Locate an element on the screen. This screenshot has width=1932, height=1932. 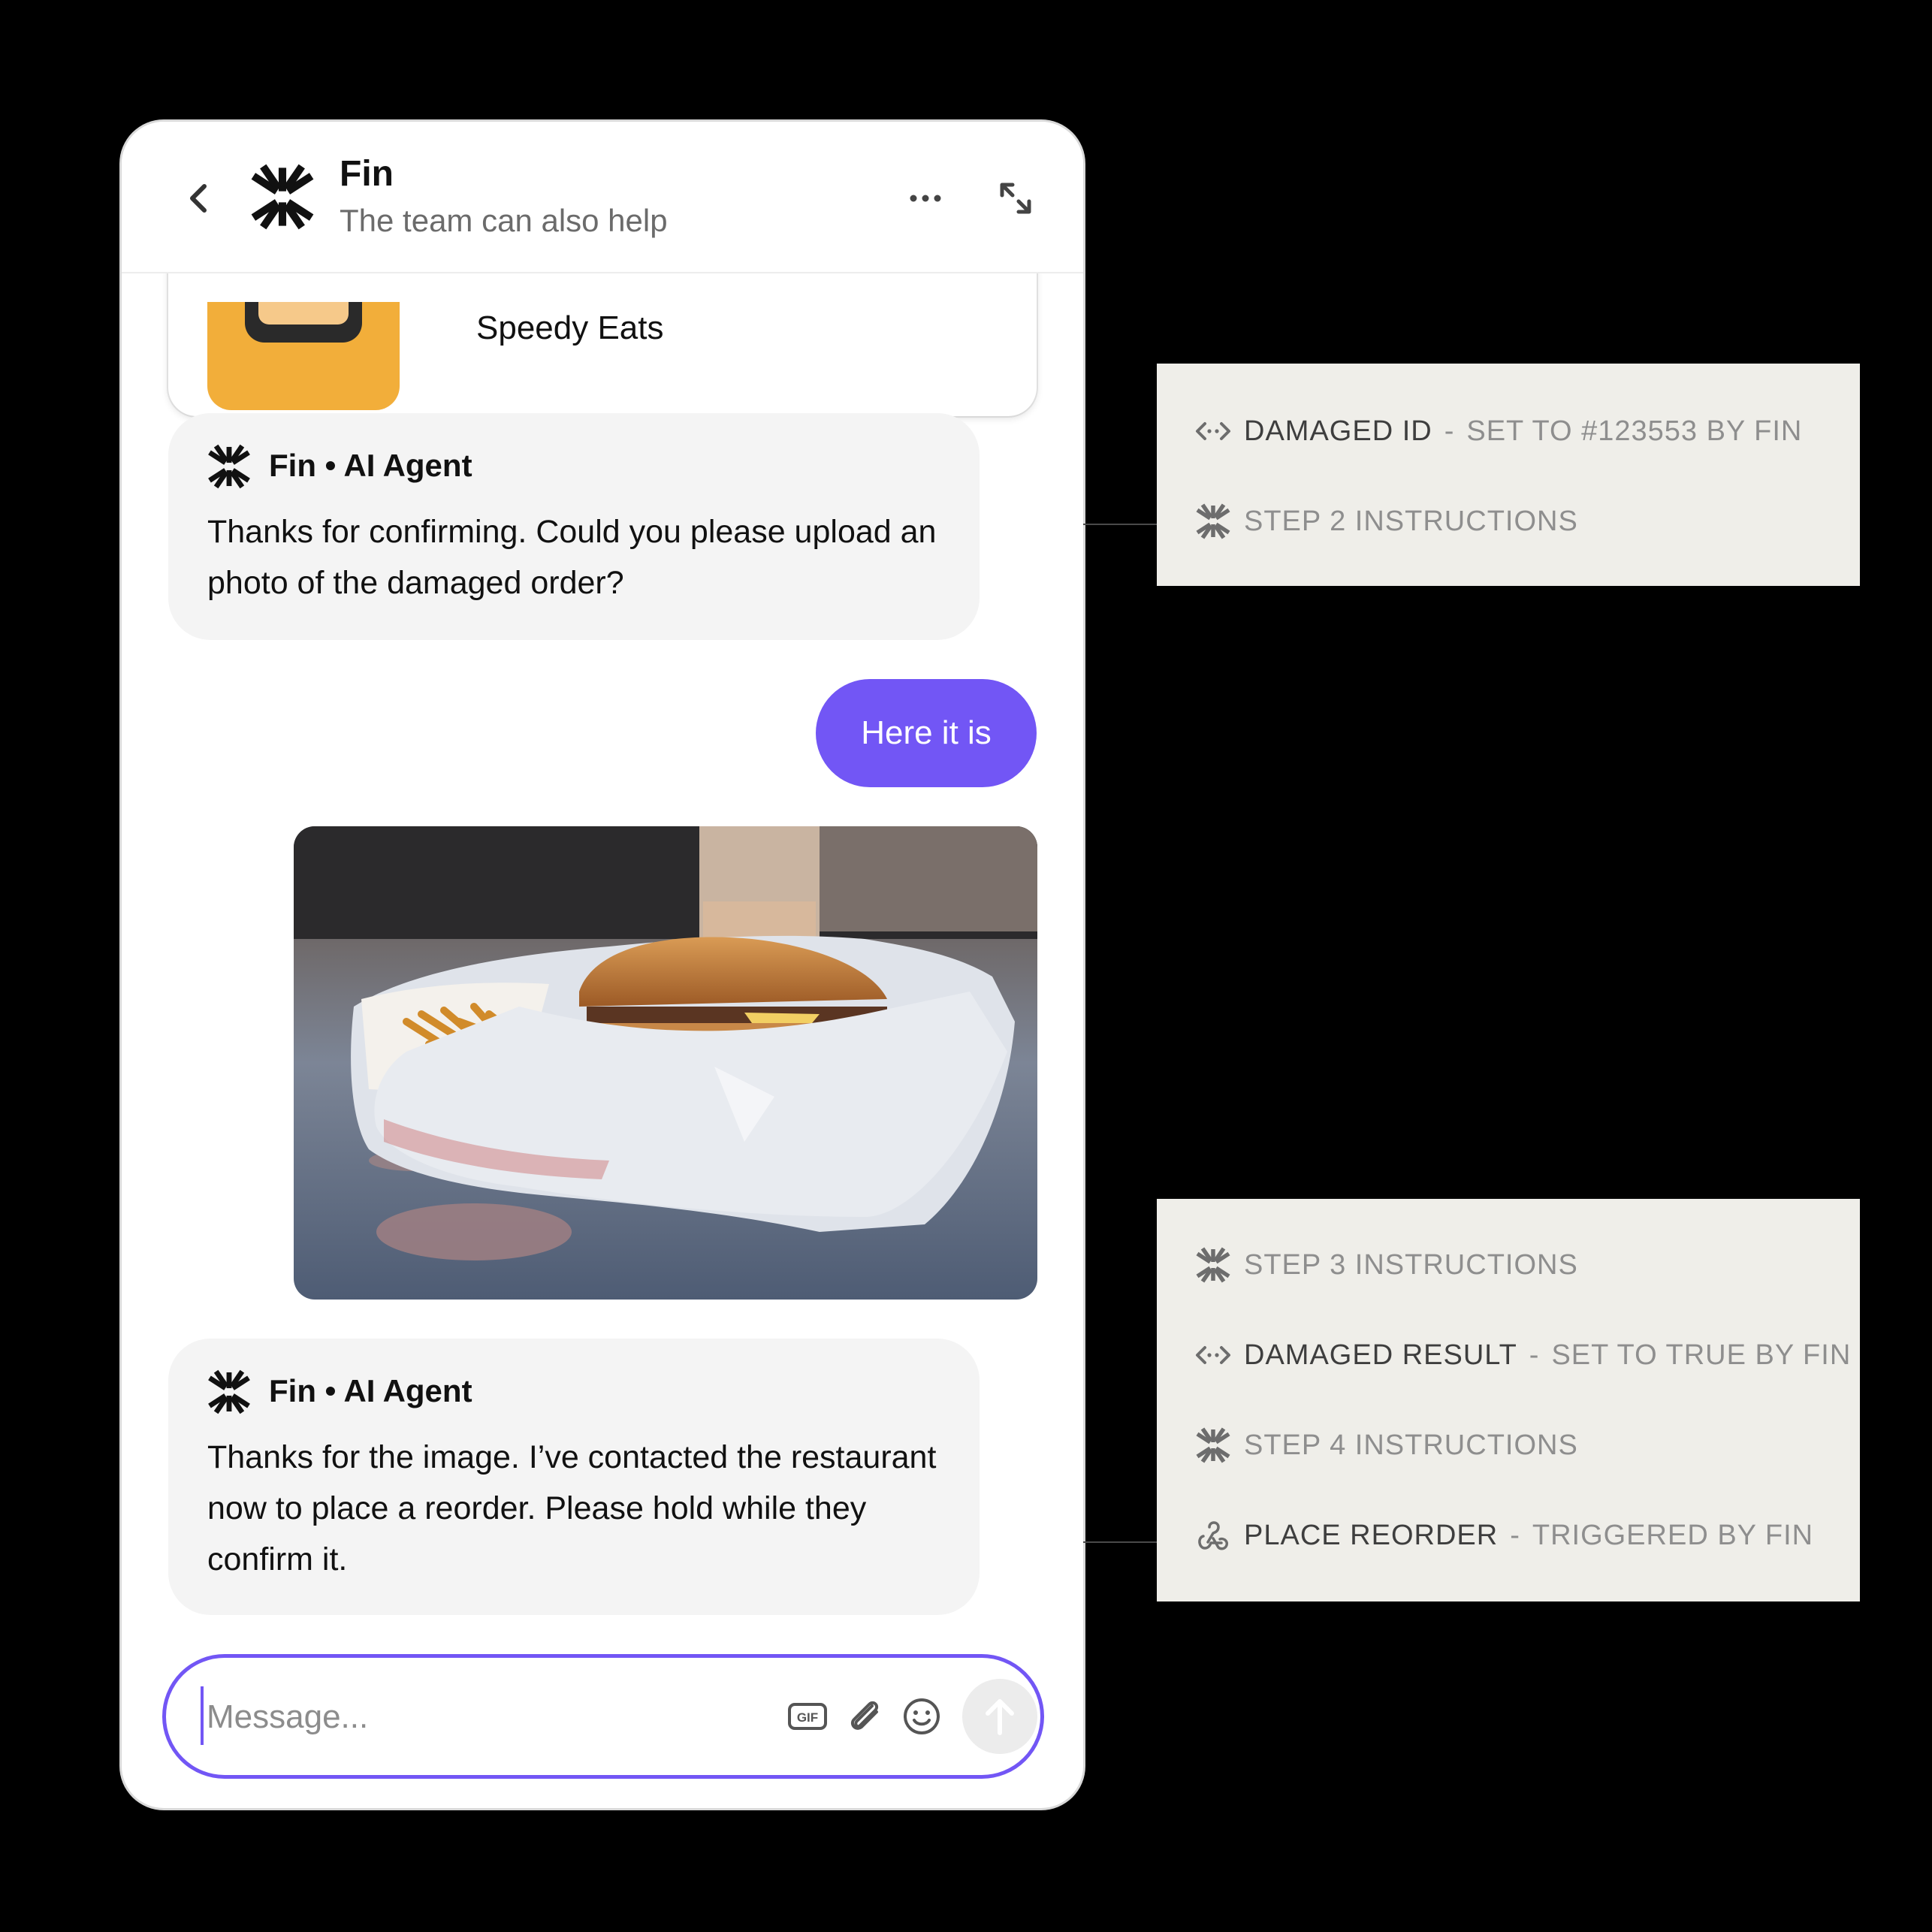
row-key: STEP 2 INSTRUCTIONS is located at coordinates (1411, 521).